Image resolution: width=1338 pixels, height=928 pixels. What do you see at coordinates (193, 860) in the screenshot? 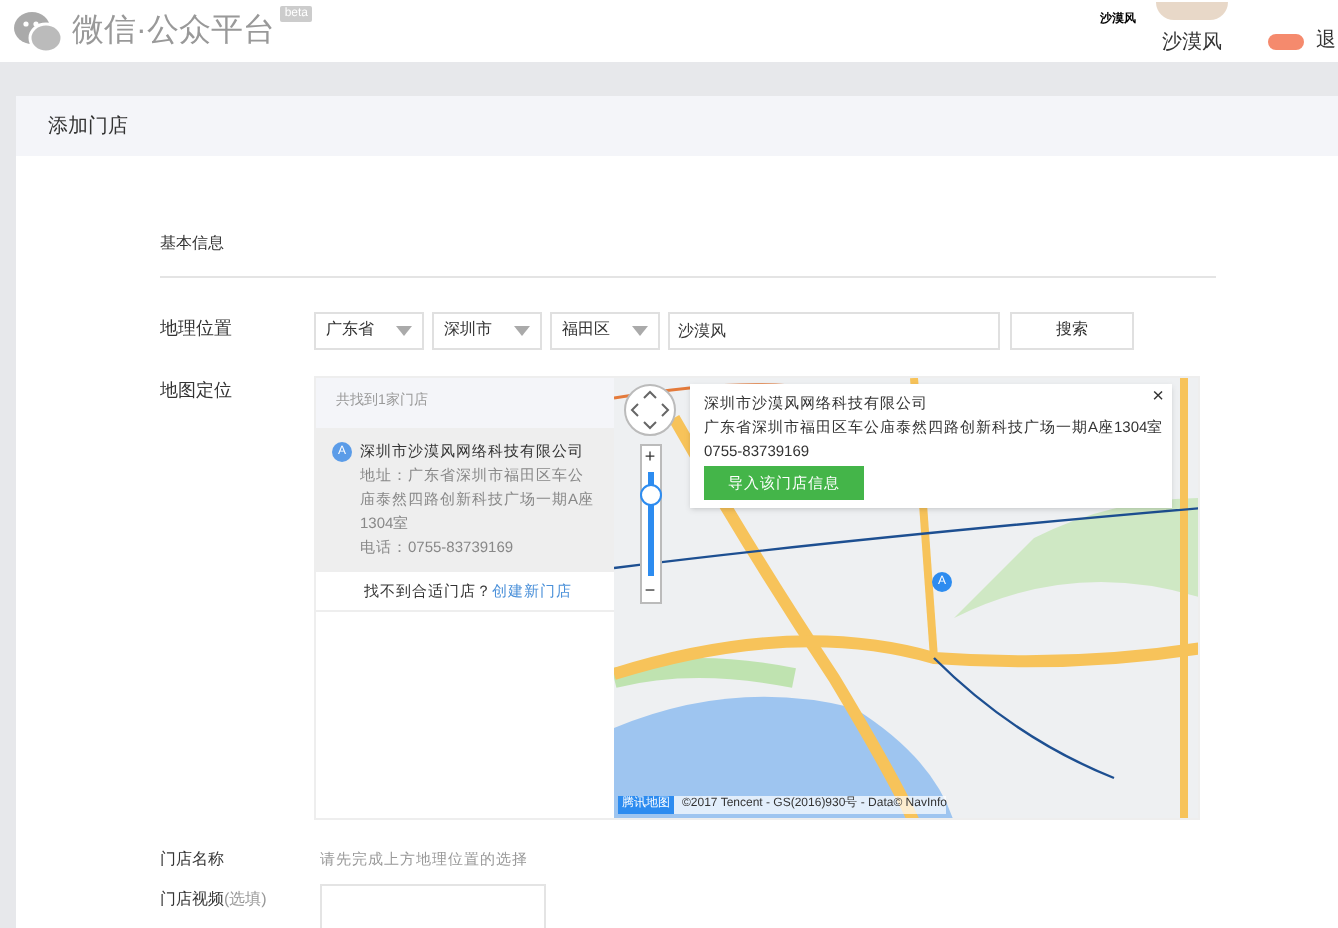
I see `field-label: 门店名称` at bounding box center [193, 860].